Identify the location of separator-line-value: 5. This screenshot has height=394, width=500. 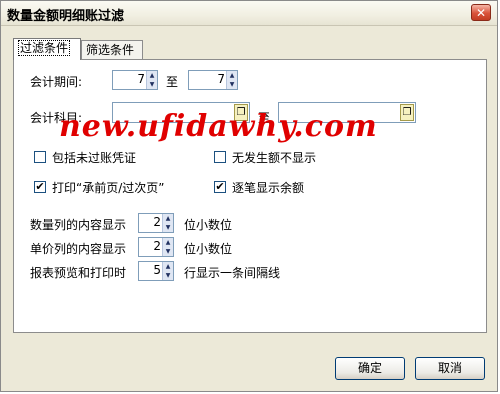
(157, 270).